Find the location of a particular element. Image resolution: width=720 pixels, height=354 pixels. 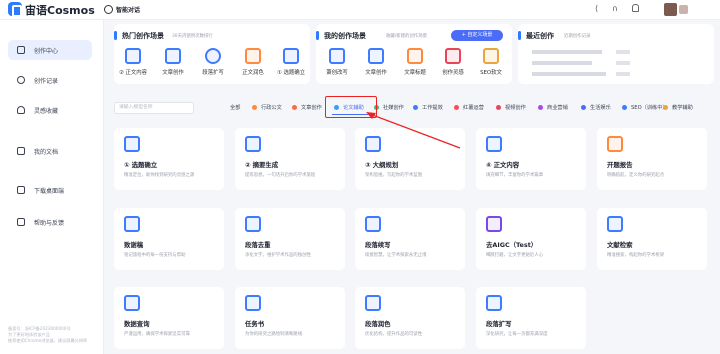

hot-scene-item: 正文润色 is located at coordinates (253, 62).